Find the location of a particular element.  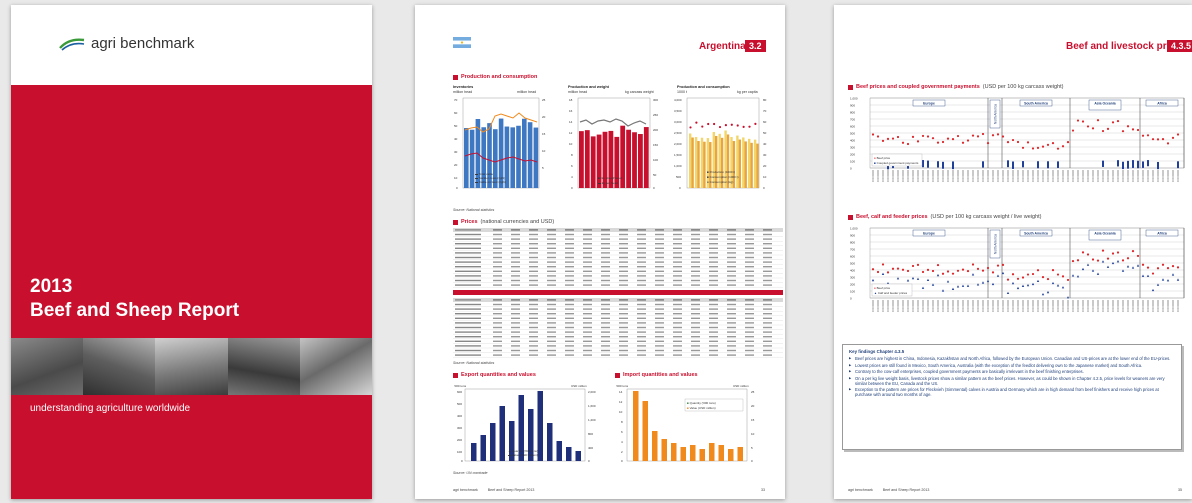

svg-text: 14 is located at coordinates (621, 392).